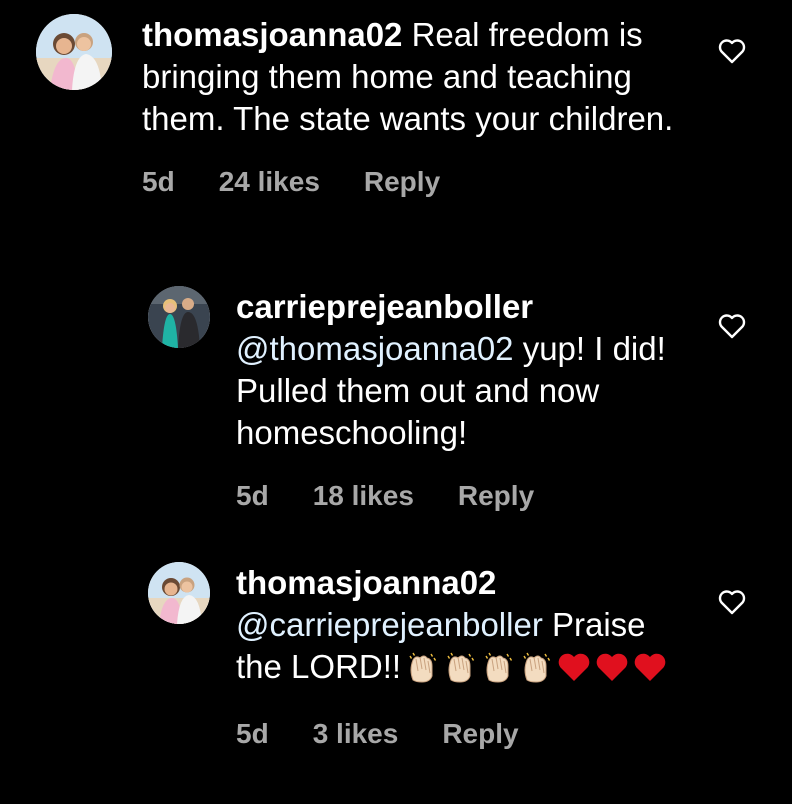 The image size is (792, 804). What do you see at coordinates (356, 734) in the screenshot?
I see `comment-likes: 3 likes` at bounding box center [356, 734].